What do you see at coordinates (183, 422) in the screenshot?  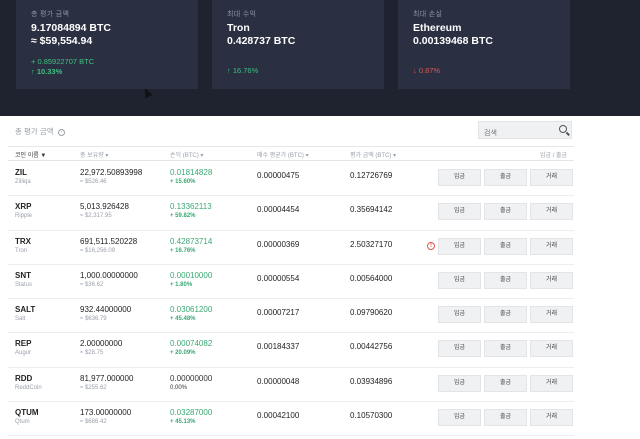 I see `profit-loss-pct: + 45.13%` at bounding box center [183, 422].